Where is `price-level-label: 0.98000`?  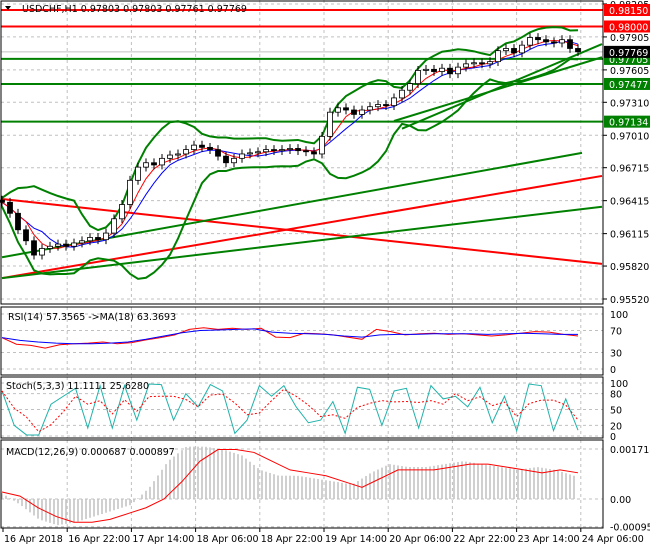
price-level-label: 0.98000 is located at coordinates (628, 27).